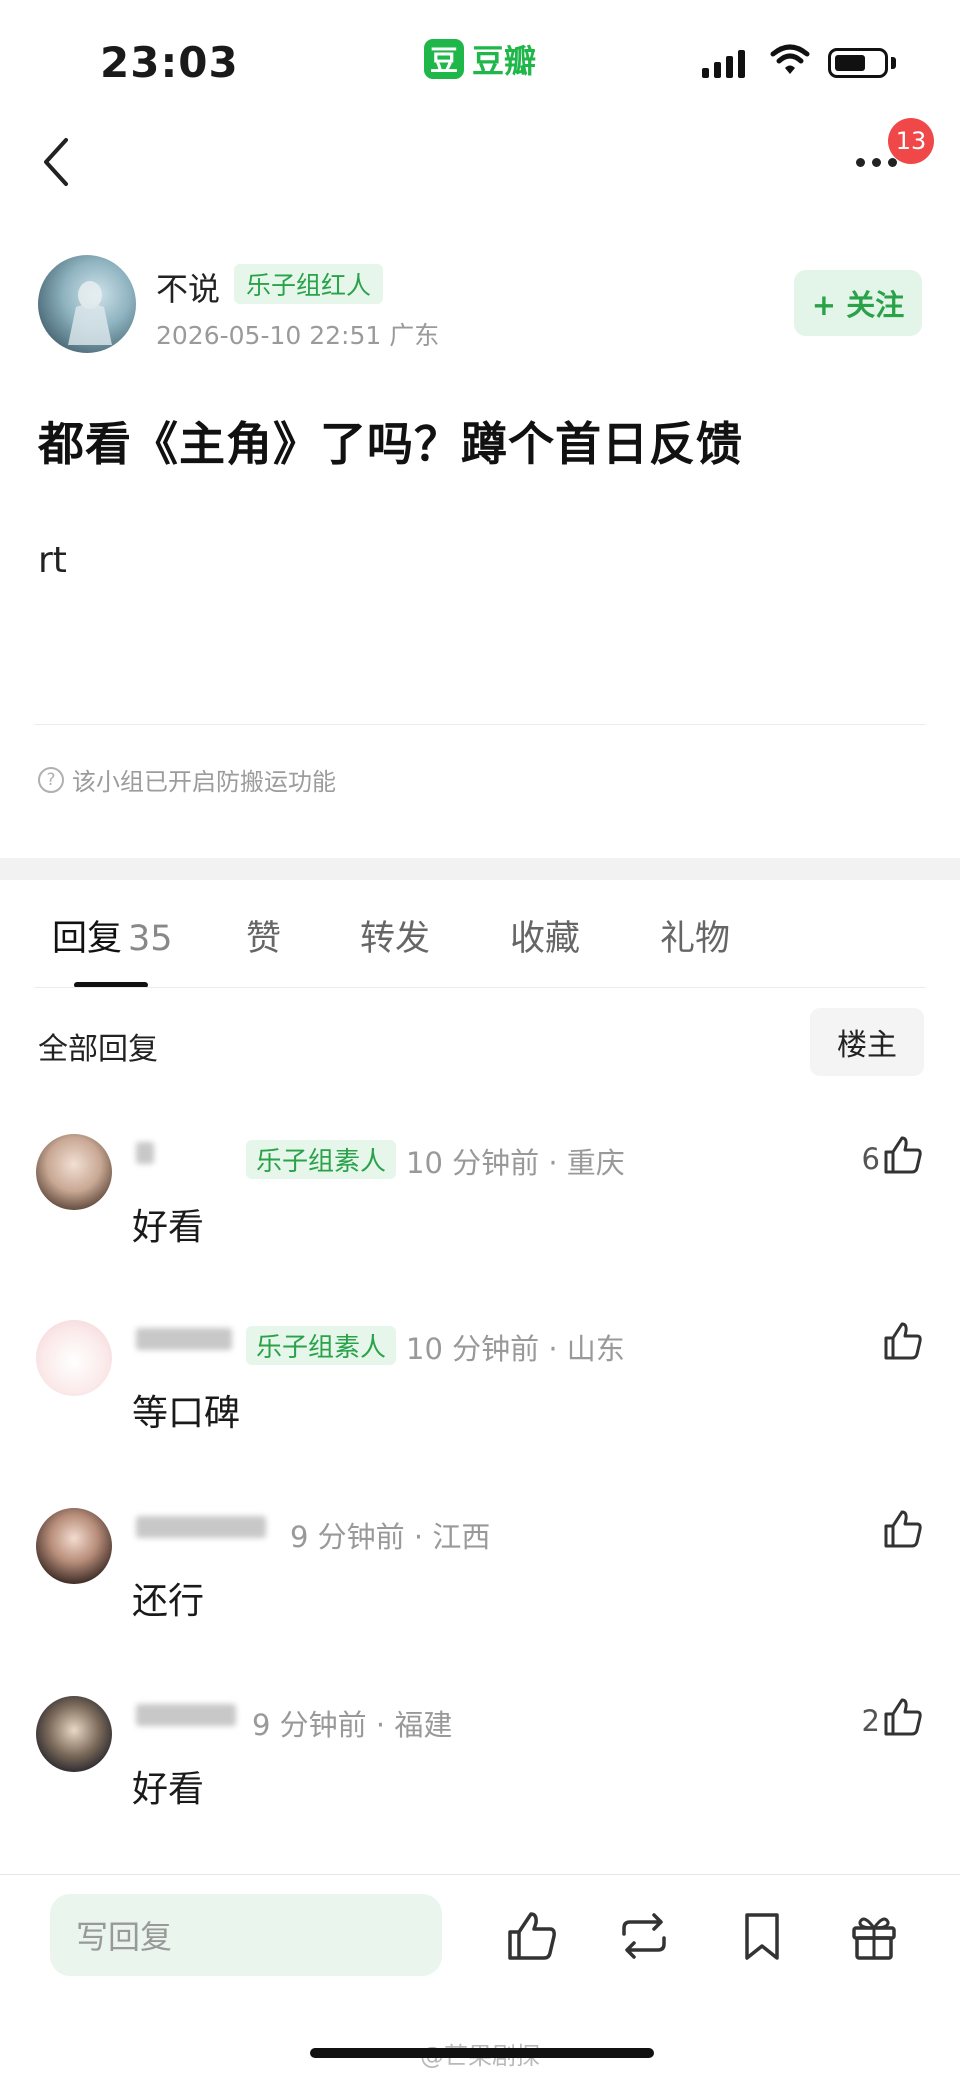 The width and height of the screenshot is (960, 2078). I want to click on tab-replies-label: 回复, so click(87, 939).